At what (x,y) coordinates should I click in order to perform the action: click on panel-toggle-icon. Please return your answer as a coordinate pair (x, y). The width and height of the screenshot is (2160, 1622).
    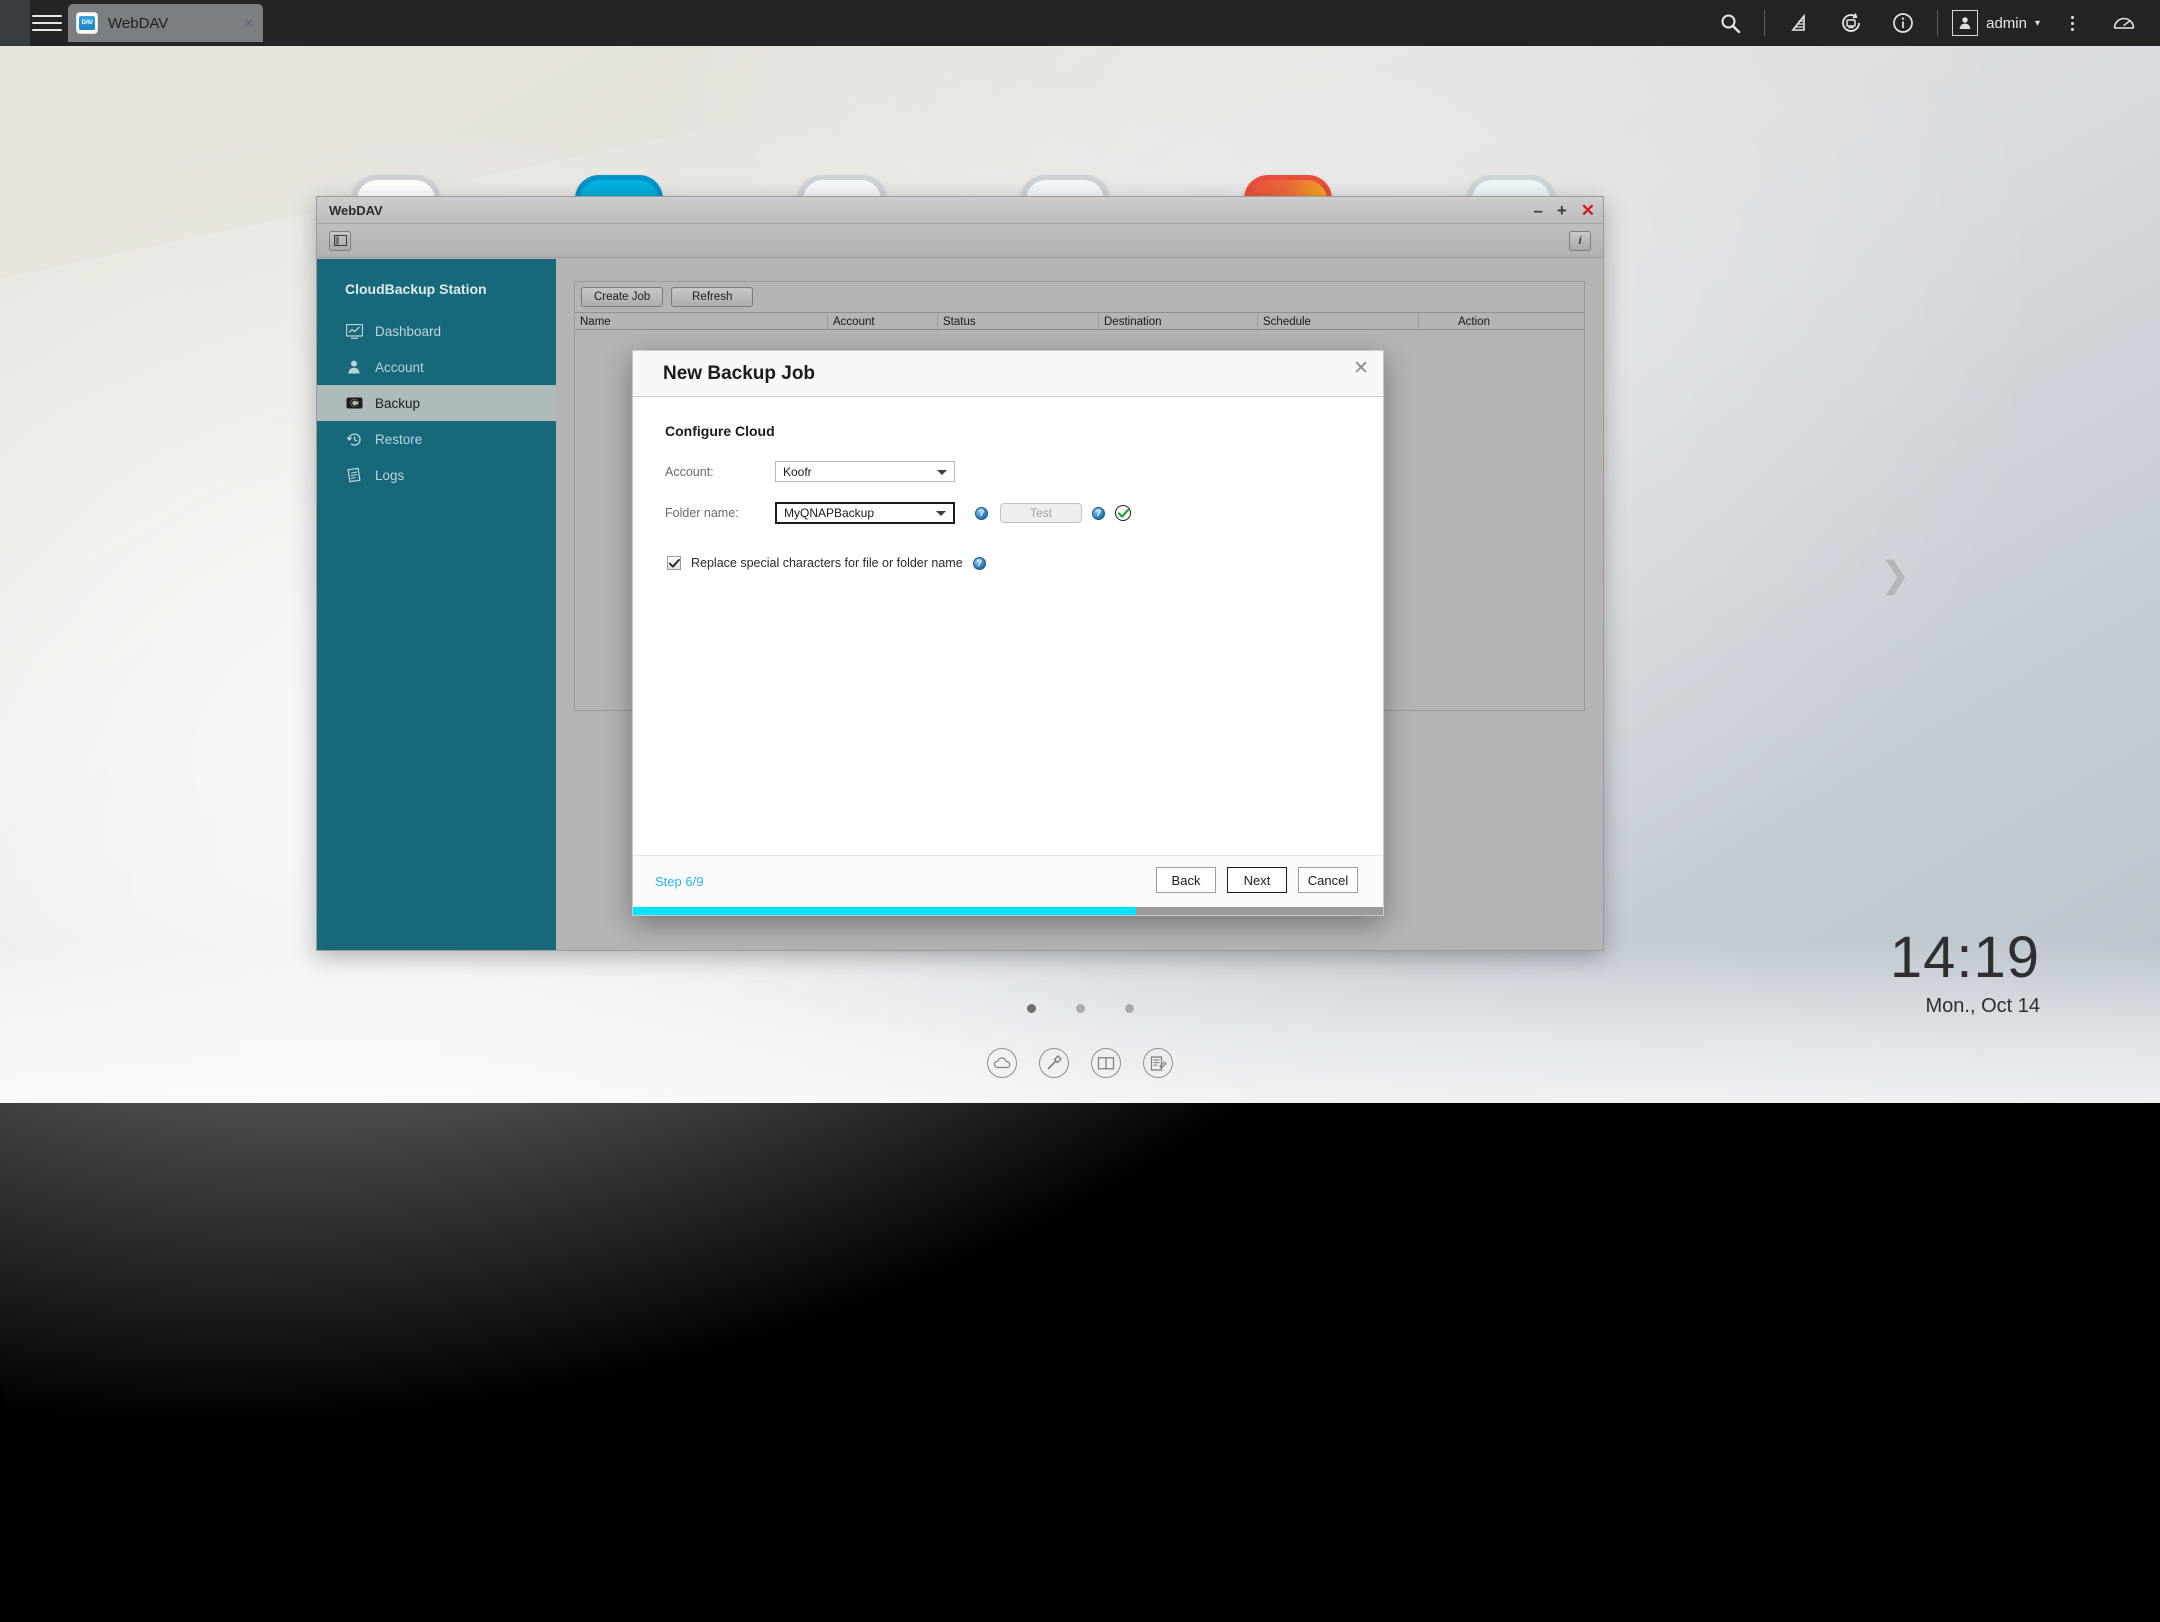
    Looking at the image, I should click on (340, 240).